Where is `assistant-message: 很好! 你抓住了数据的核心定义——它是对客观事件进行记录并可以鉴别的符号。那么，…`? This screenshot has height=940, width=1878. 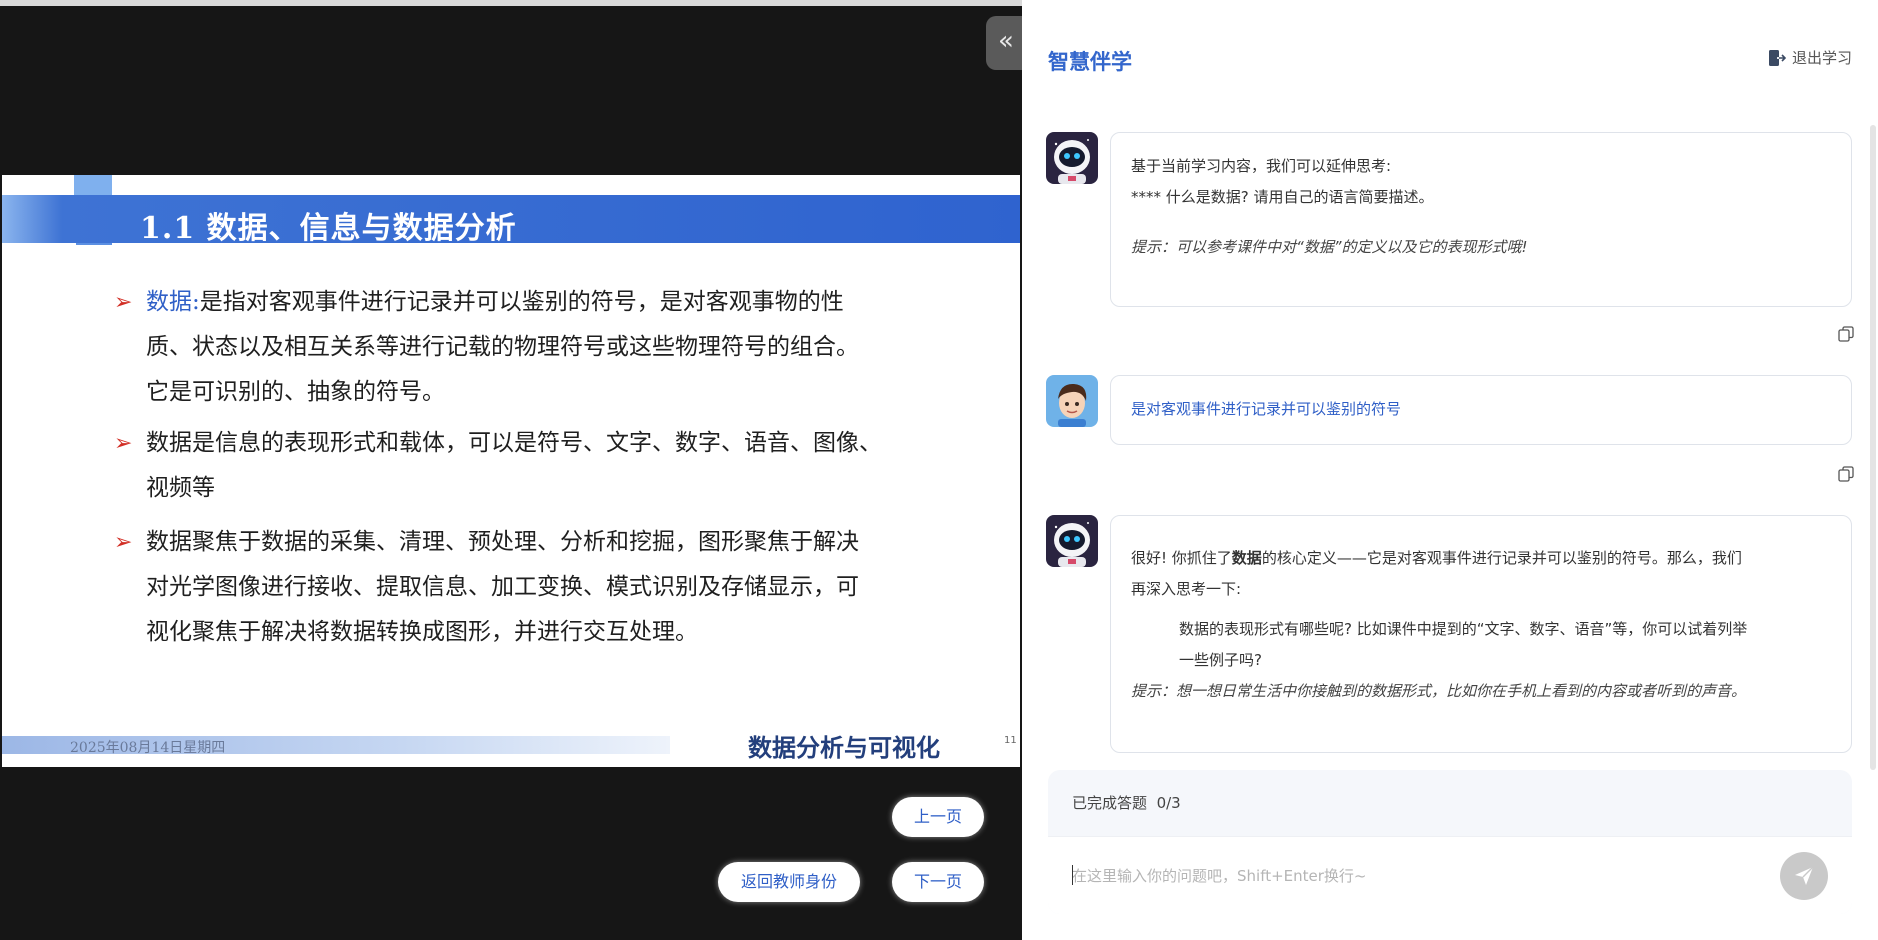 assistant-message: 很好! 你抓住了数据的核心定义——它是对客观事件进行记录并可以鉴别的符号。那么，… is located at coordinates (1481, 634).